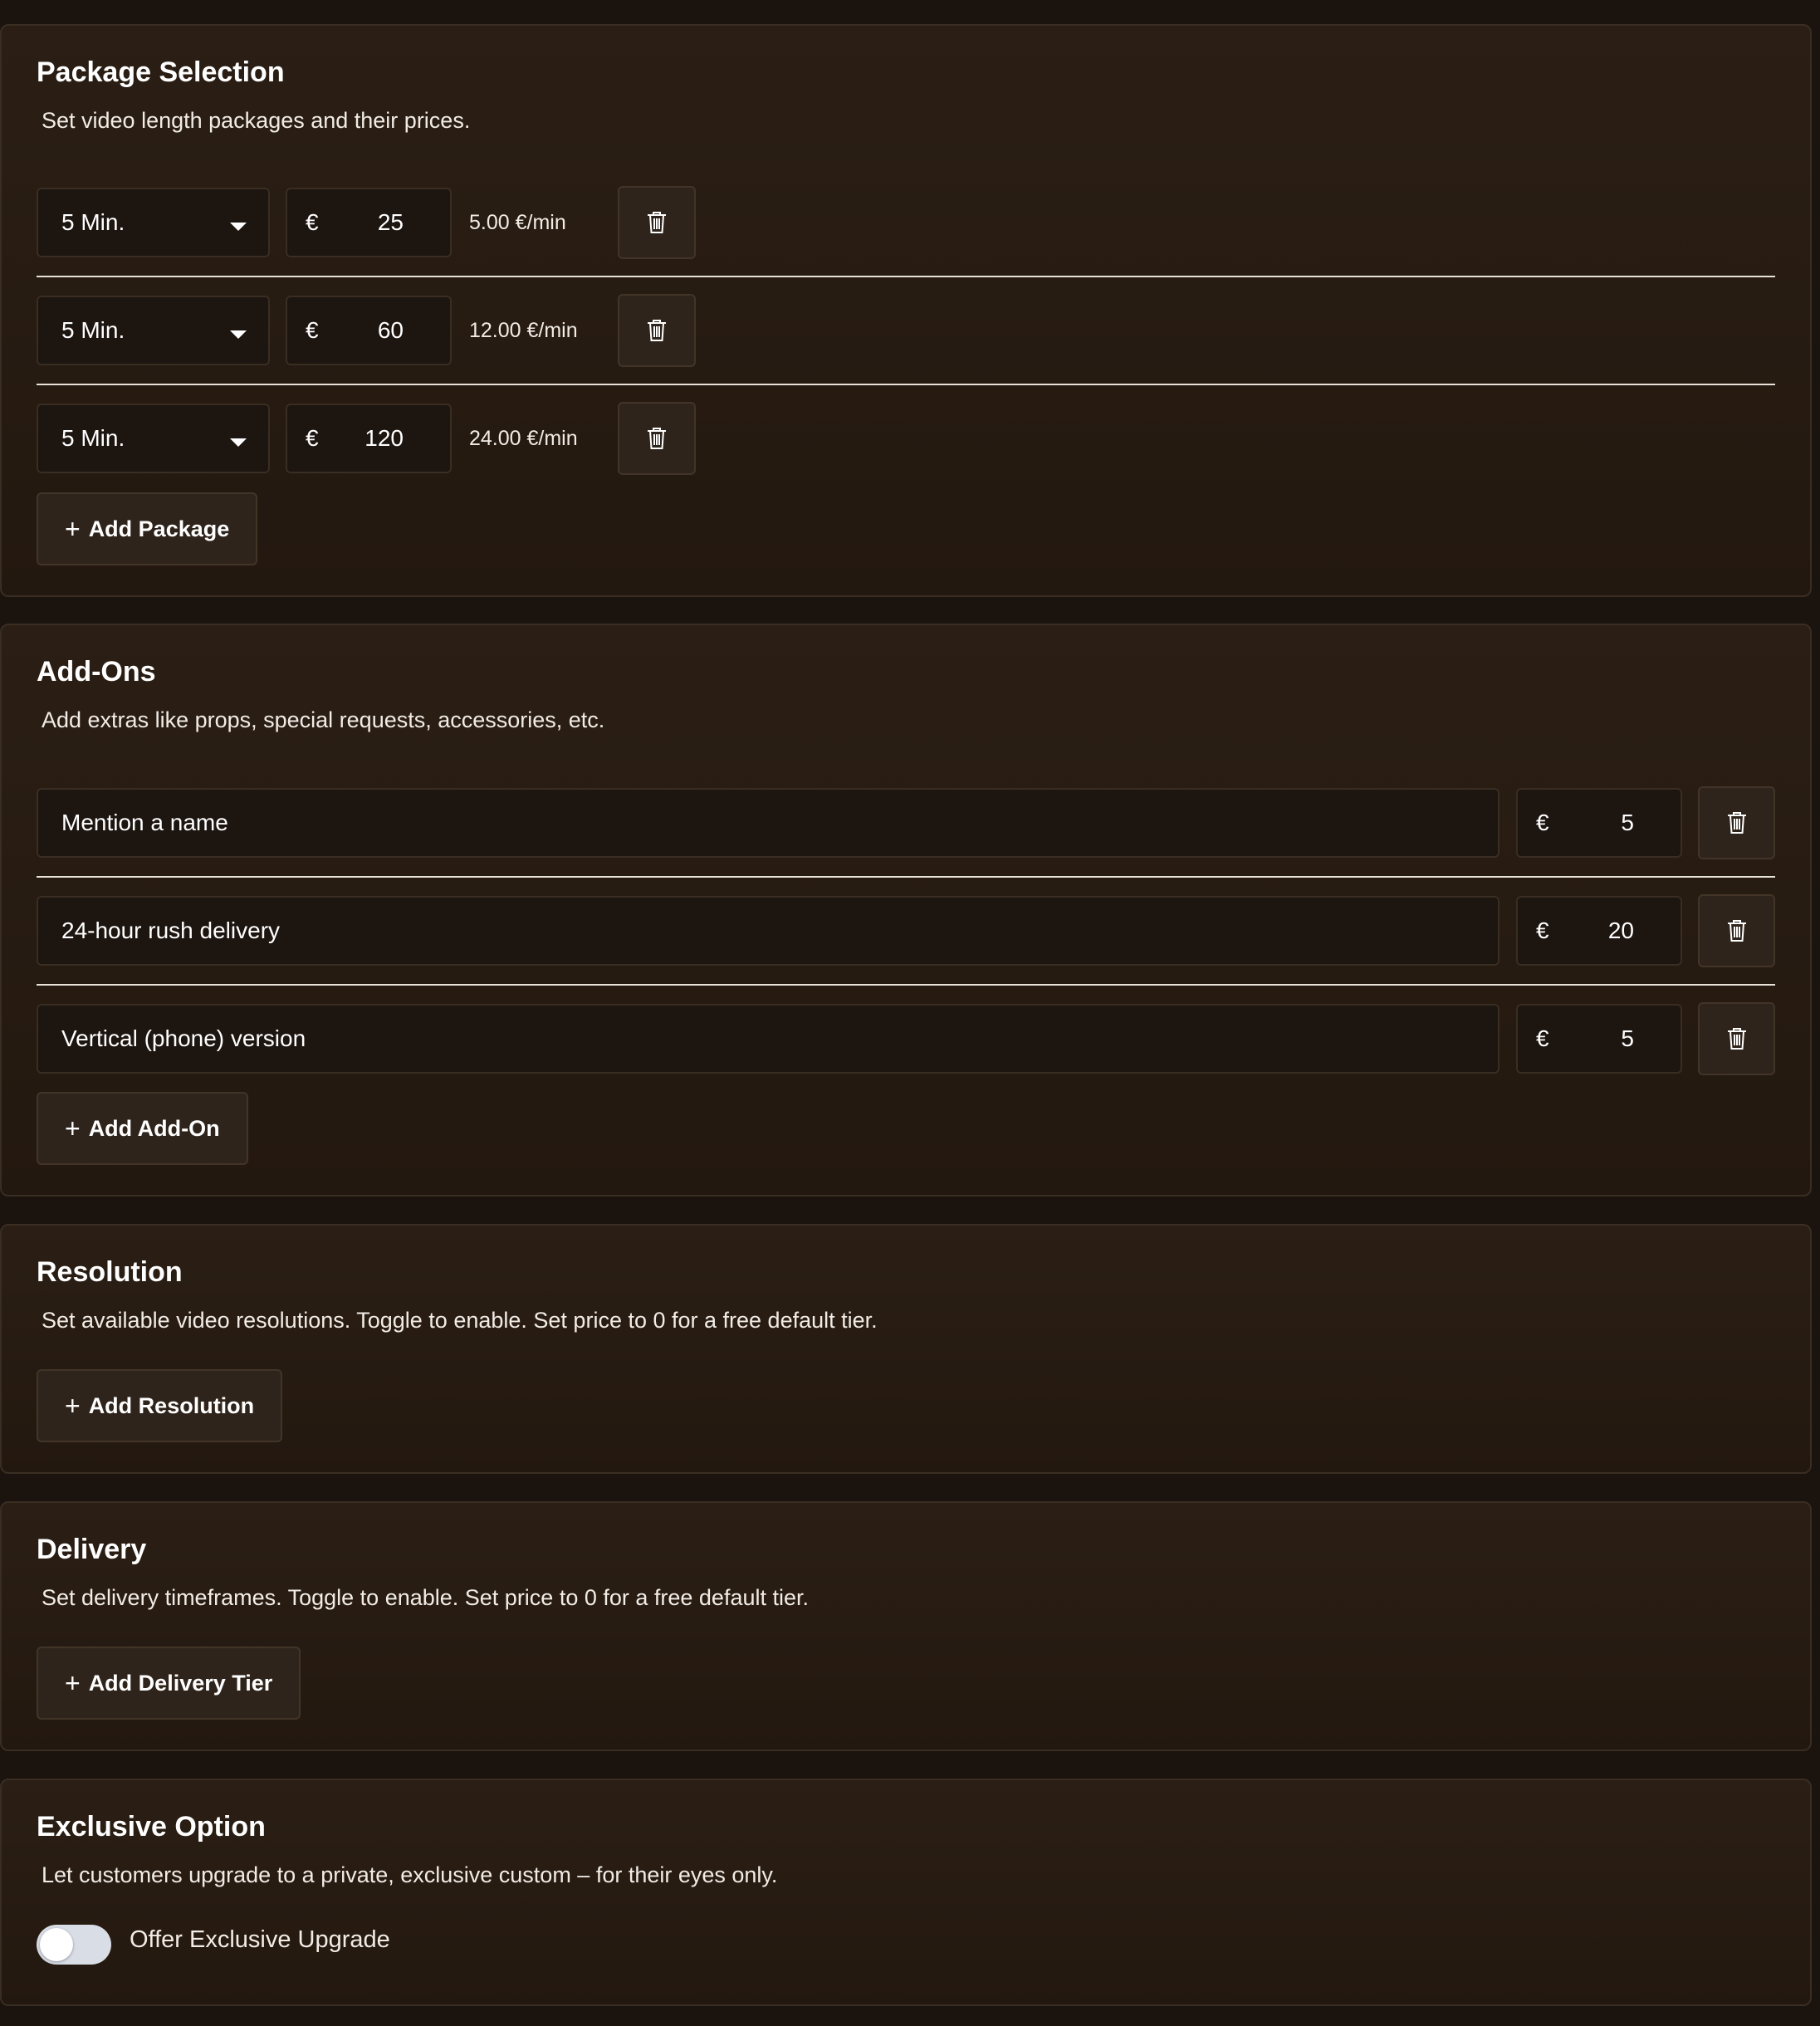  I want to click on package-price-value: 120, so click(384, 438).